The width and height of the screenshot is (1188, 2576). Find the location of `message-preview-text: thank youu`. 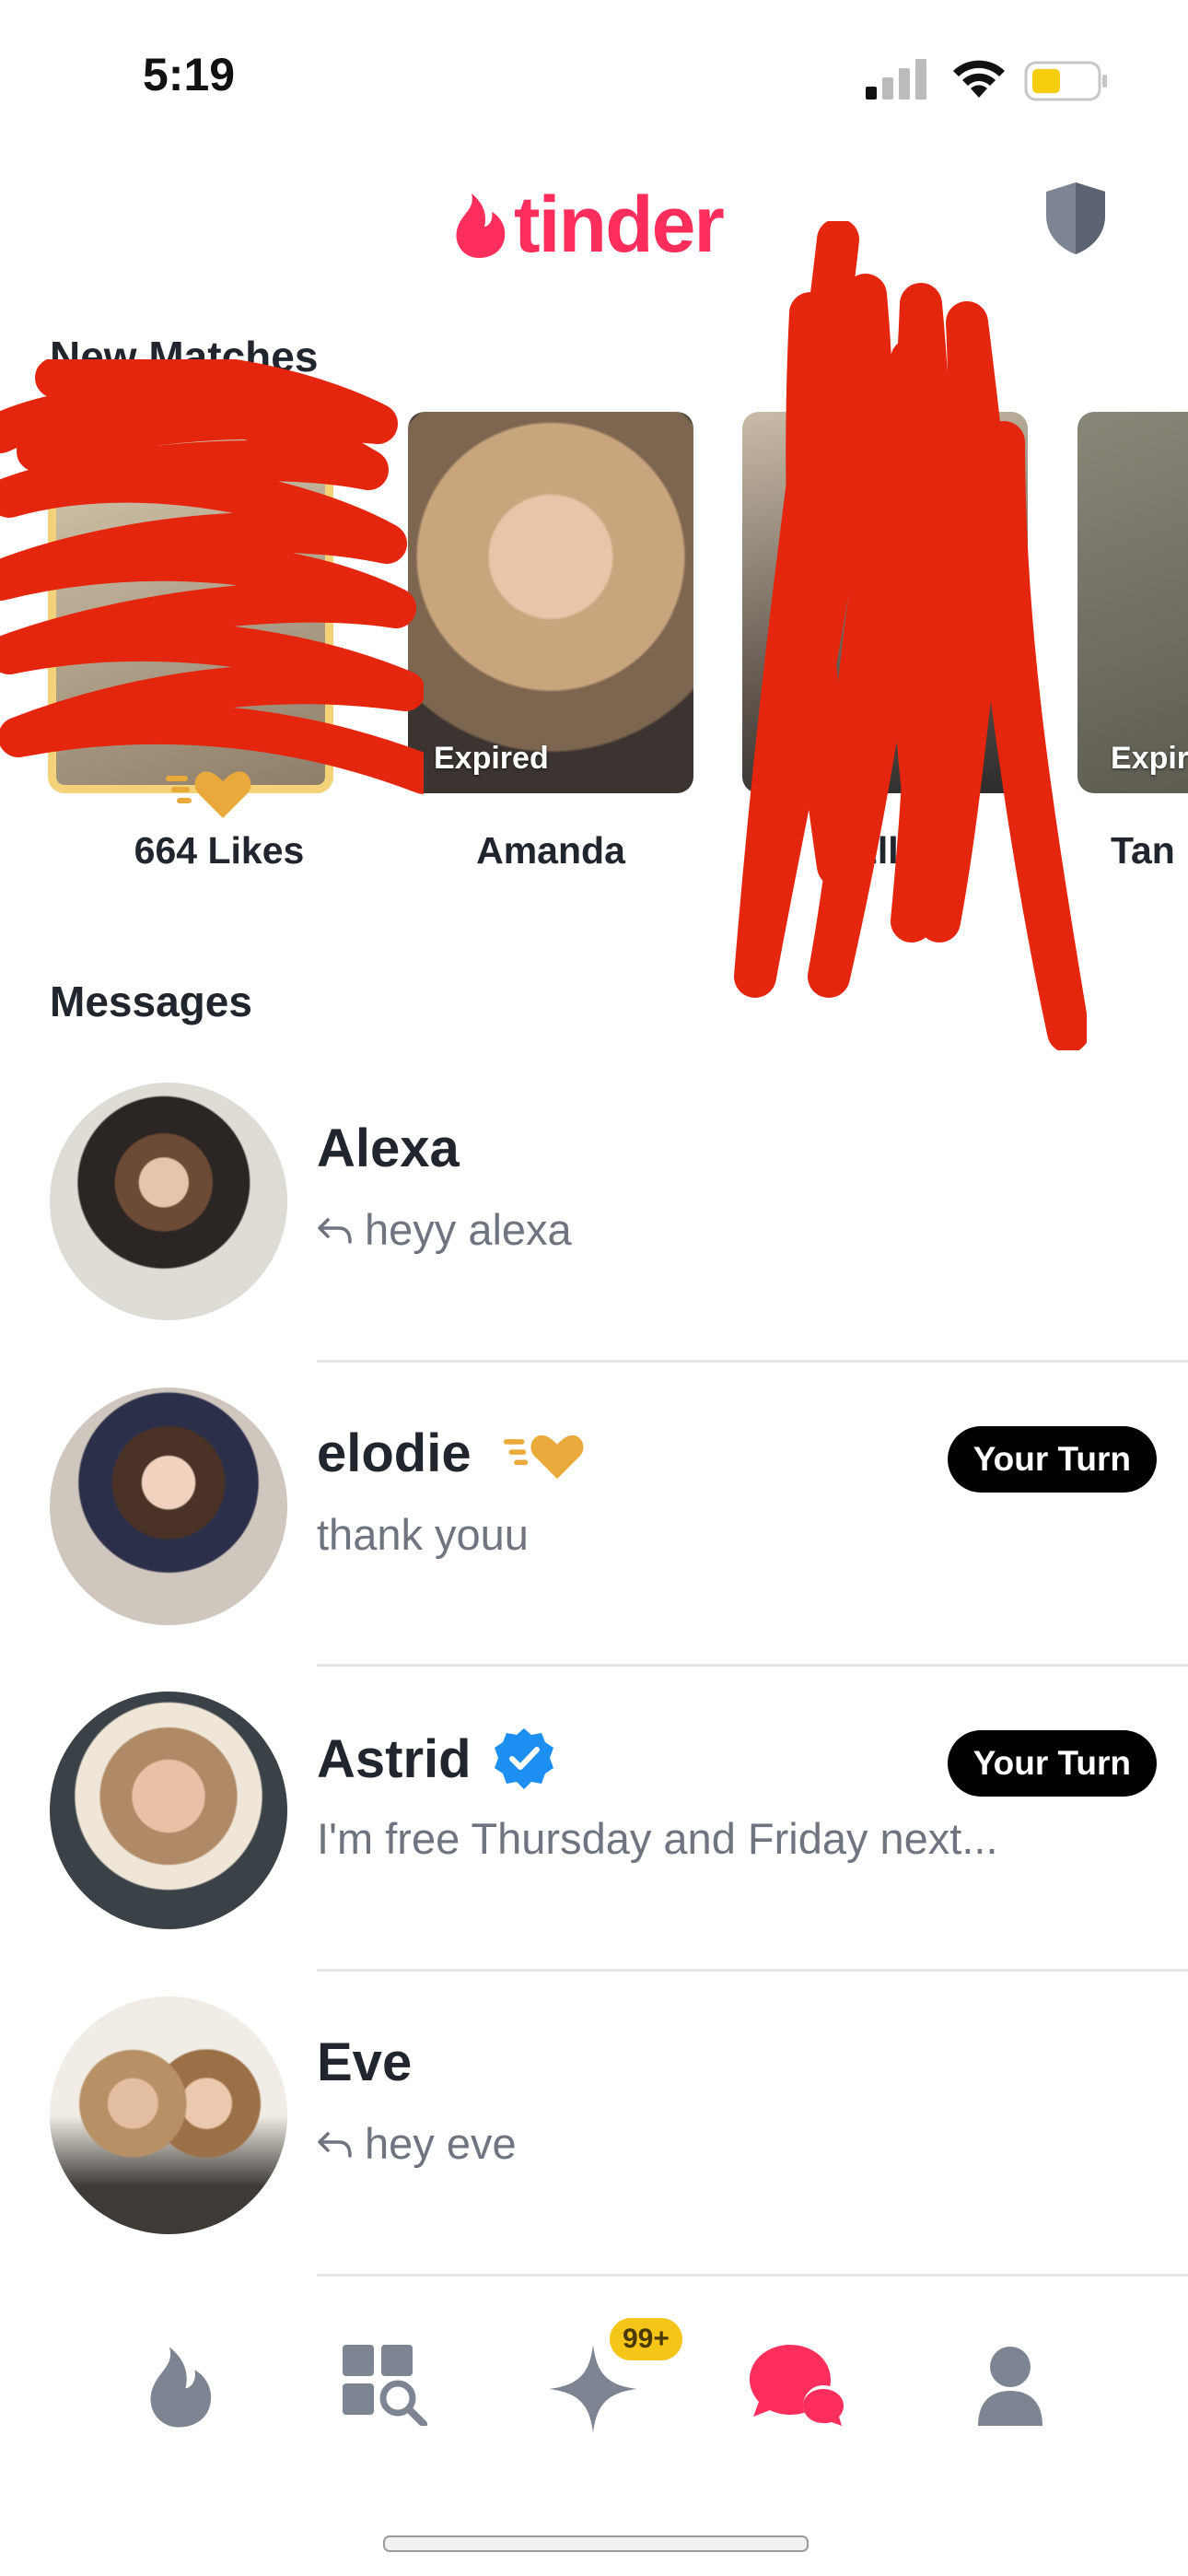

message-preview-text: thank youu is located at coordinates (423, 1534).